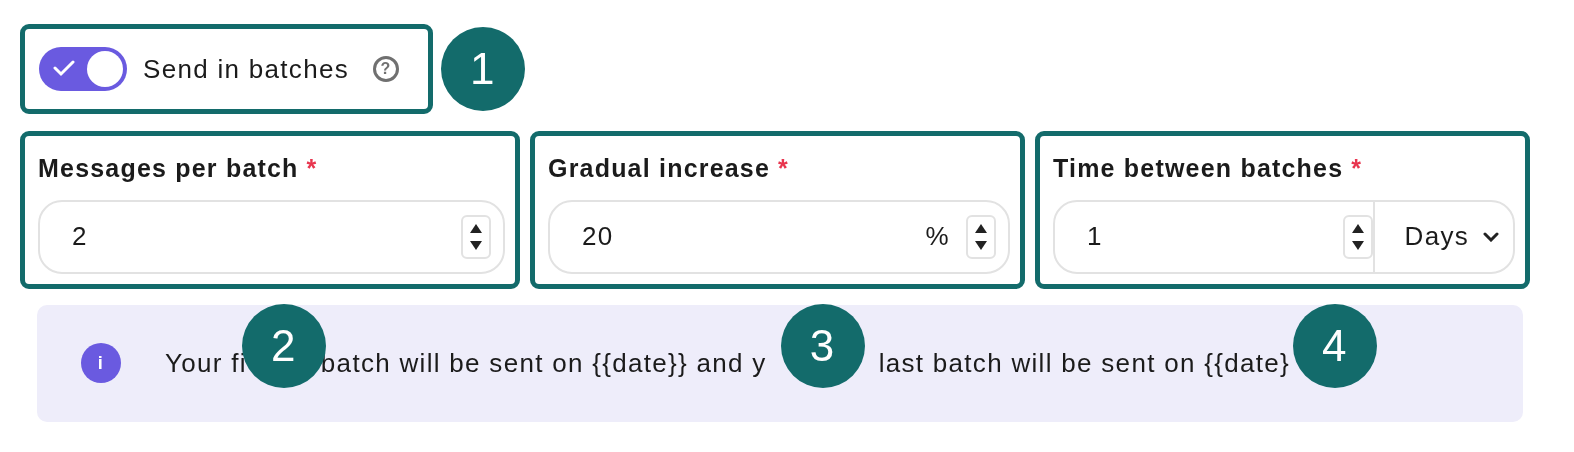 This screenshot has width=1574, height=452. Describe the element at coordinates (246, 69) in the screenshot. I see `toggle-label: Send in batches` at that location.